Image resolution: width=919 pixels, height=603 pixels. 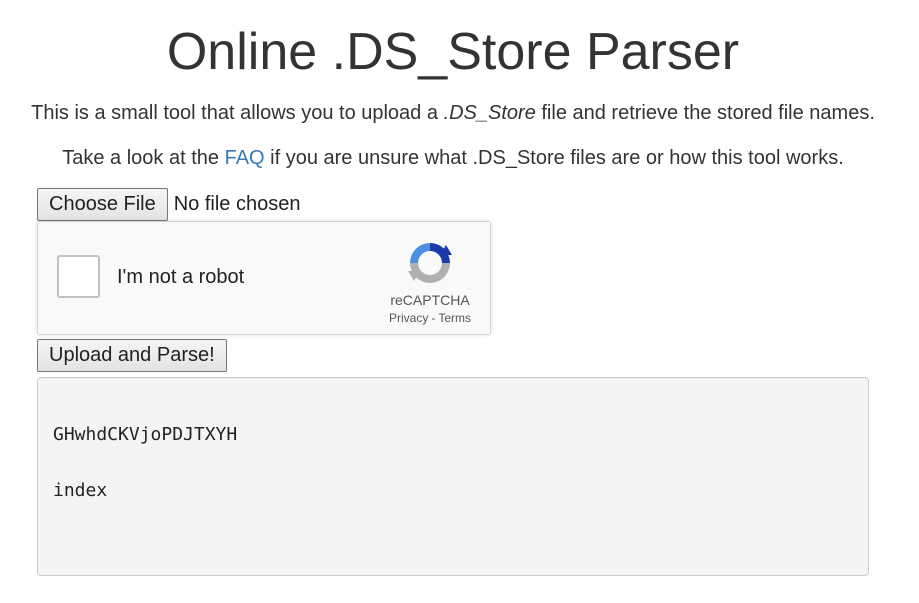 What do you see at coordinates (489, 113) in the screenshot?
I see `intro-file-type: .DS_Store` at bounding box center [489, 113].